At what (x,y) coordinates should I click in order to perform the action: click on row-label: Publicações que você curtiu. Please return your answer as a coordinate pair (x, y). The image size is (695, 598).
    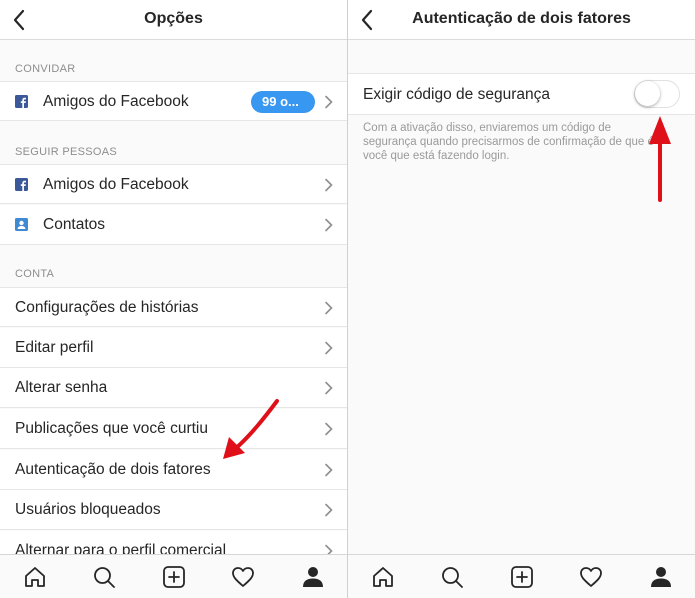
    Looking at the image, I should click on (112, 428).